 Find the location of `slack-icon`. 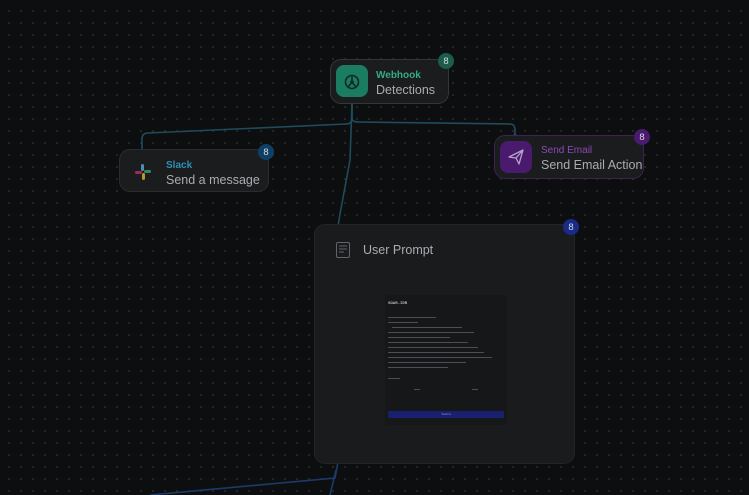

slack-icon is located at coordinates (143, 172).